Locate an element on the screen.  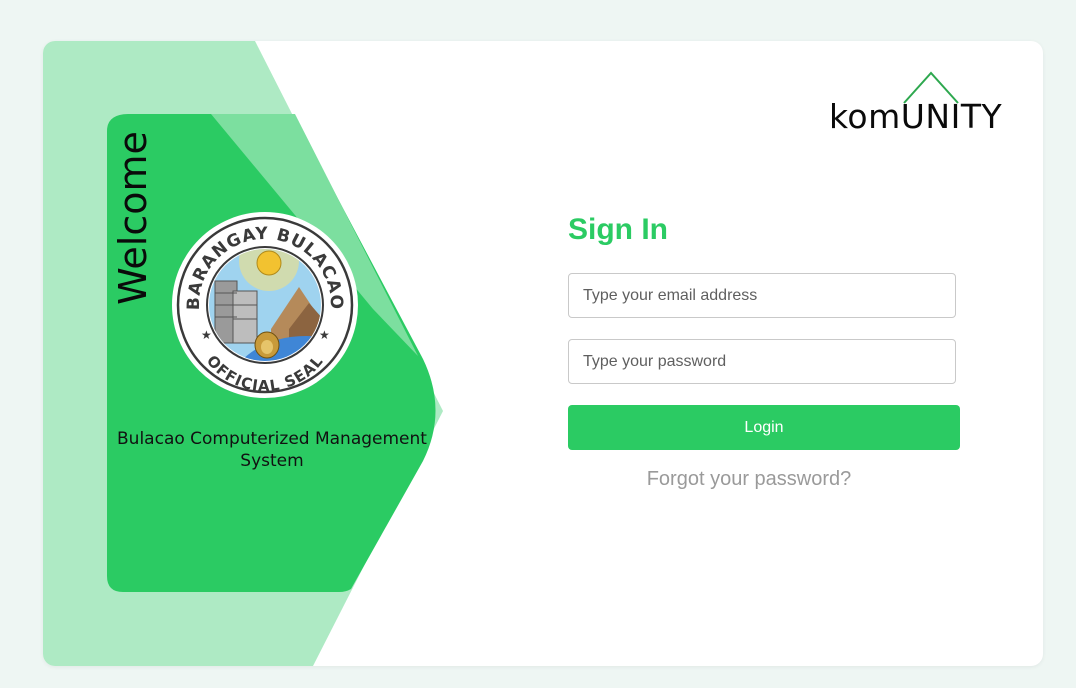
system-name: Bulacao Computerized Management System is located at coordinates (272, 450).